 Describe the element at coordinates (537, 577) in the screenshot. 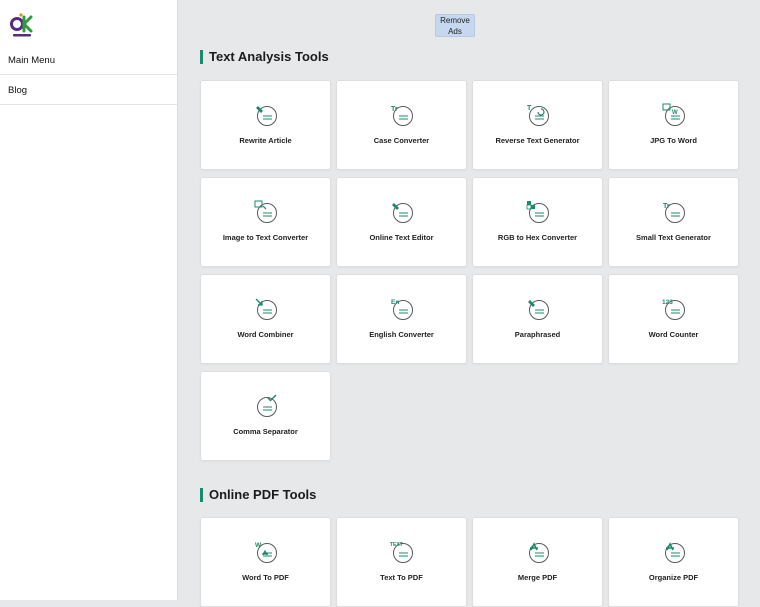

I see `tool-card-label: Merge PDF` at that location.